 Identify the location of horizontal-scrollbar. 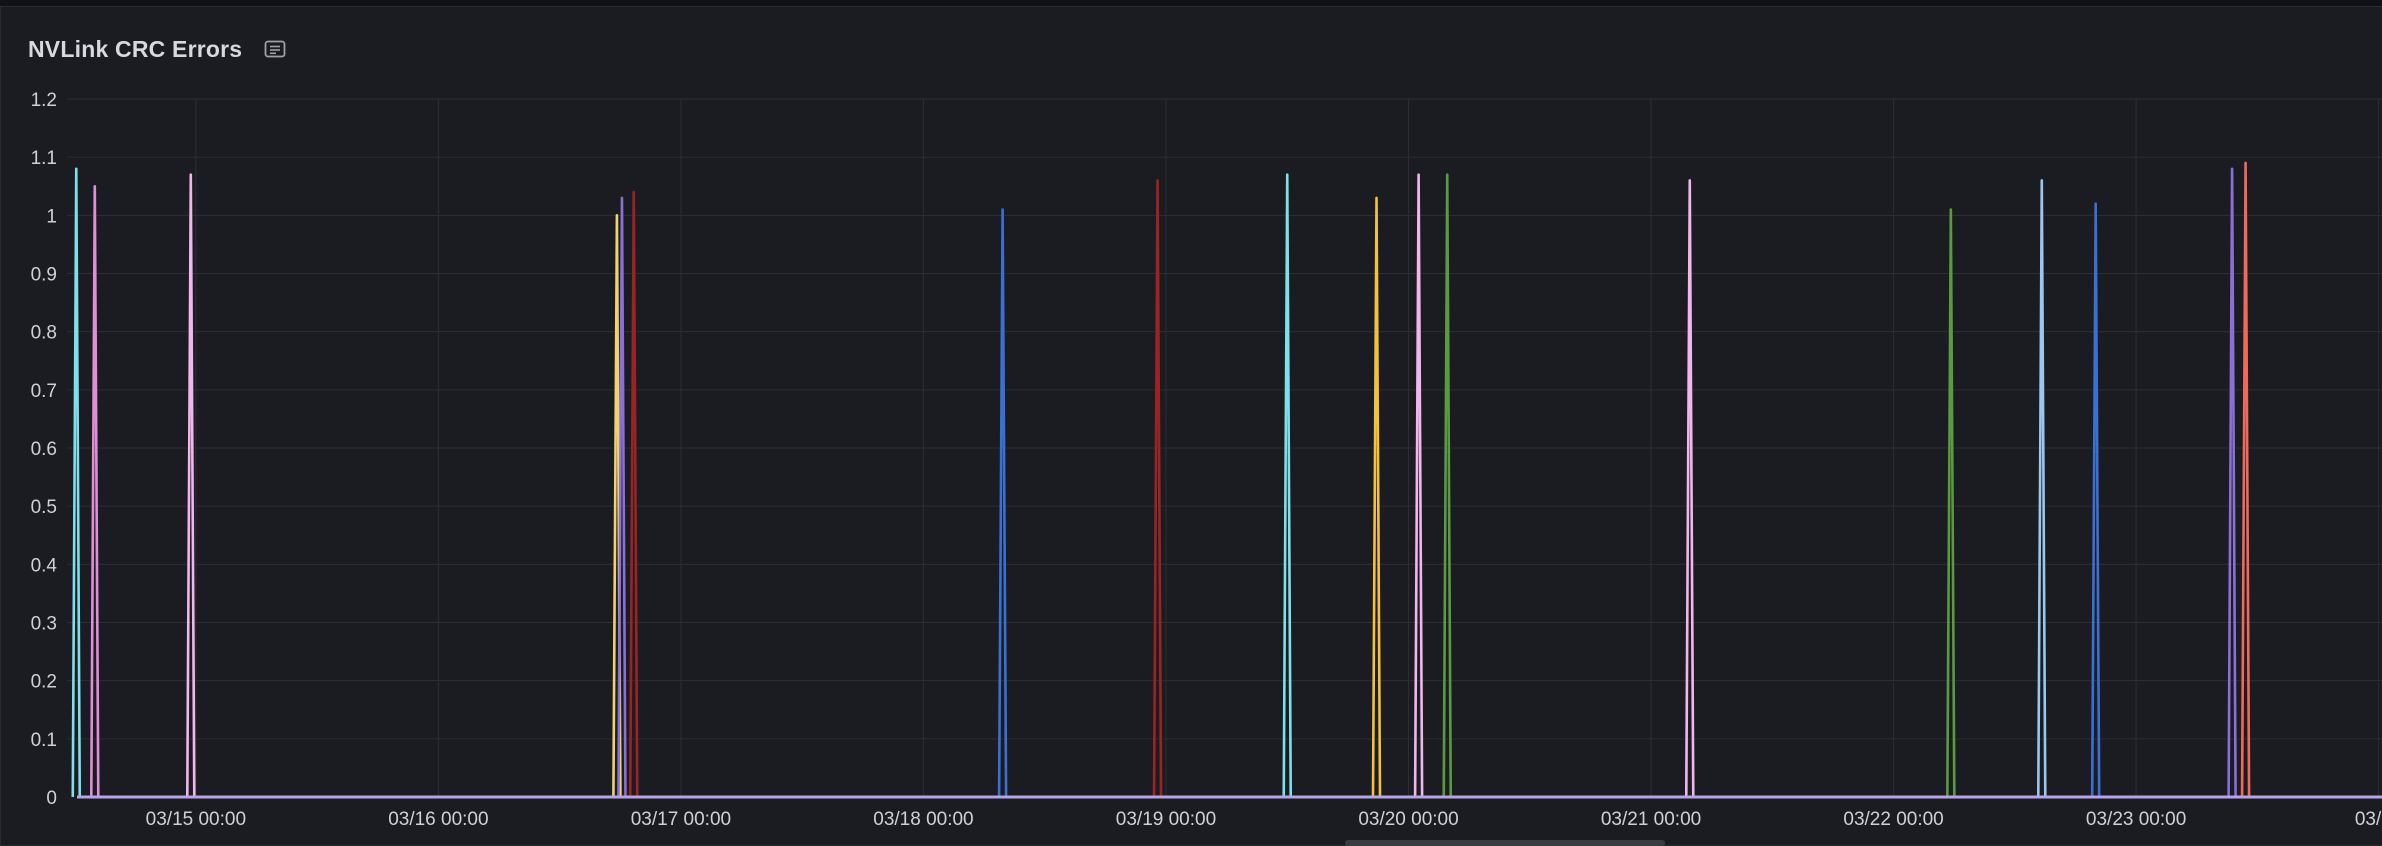
(1505, 843).